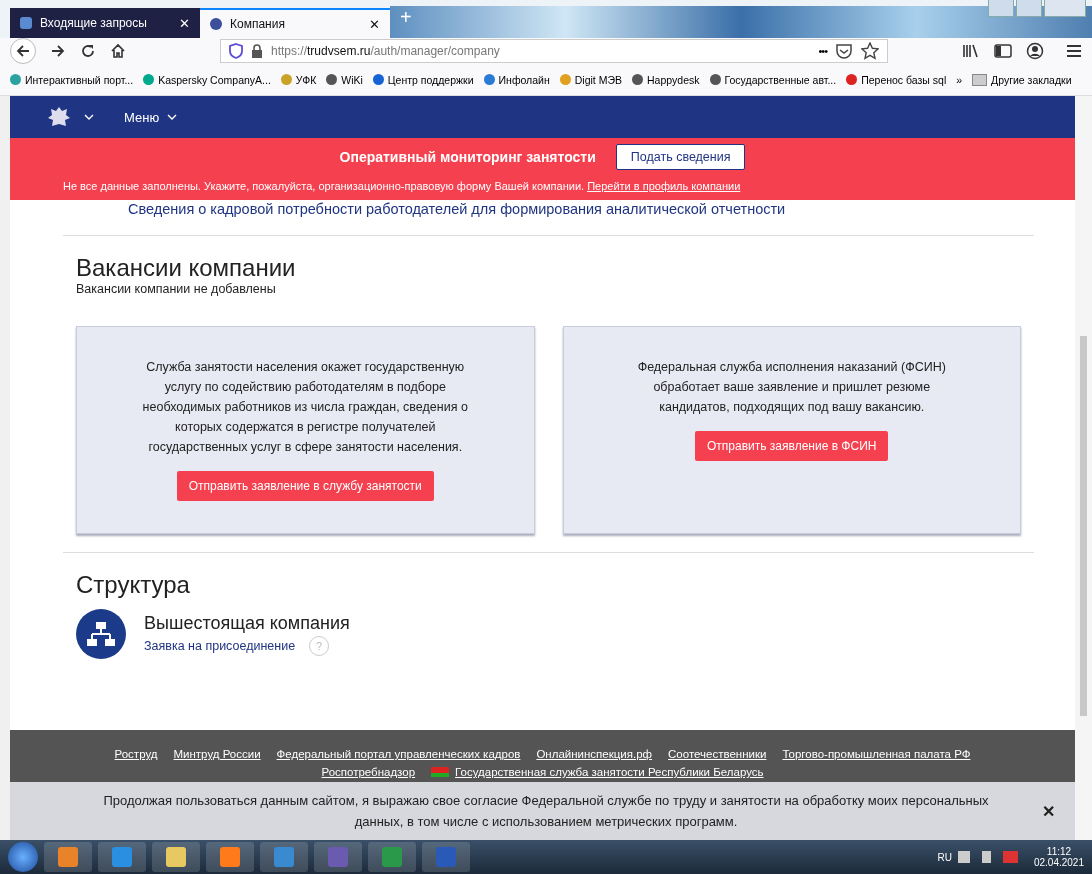 The width and height of the screenshot is (1092, 874). Describe the element at coordinates (554, 51) in the screenshot. I see `address-bar: https://trudvsem.ru/auth/manager/company •••` at that location.